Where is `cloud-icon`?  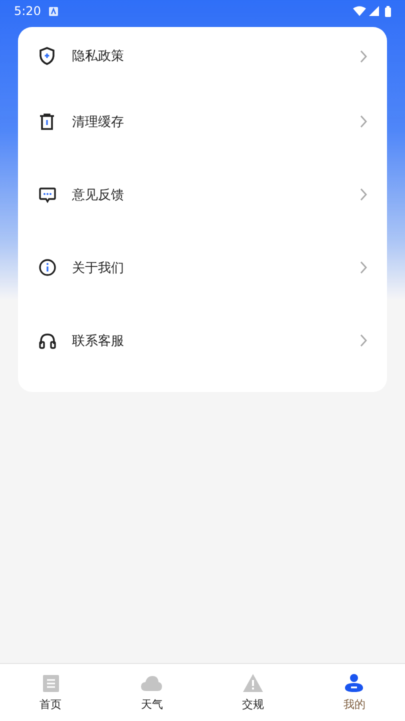 cloud-icon is located at coordinates (151, 683).